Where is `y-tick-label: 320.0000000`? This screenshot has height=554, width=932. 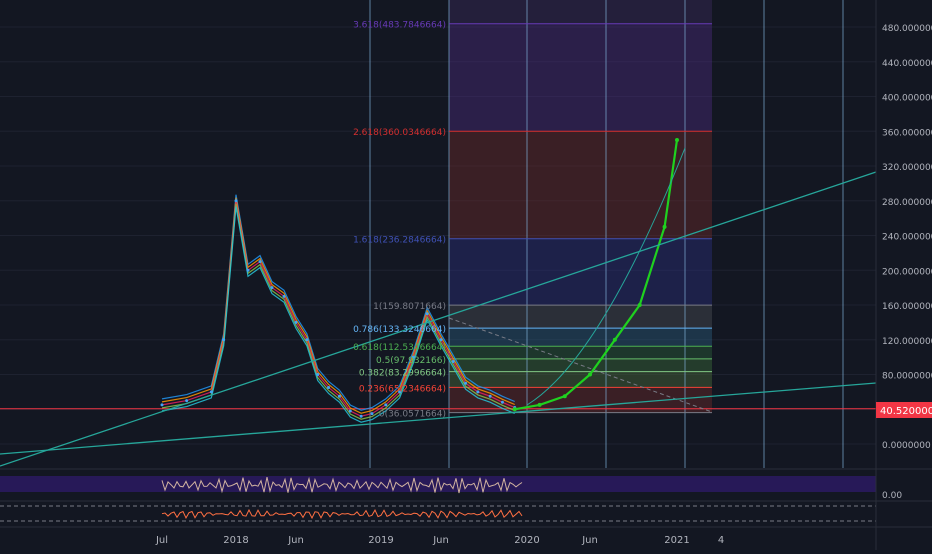 y-tick-label: 320.0000000 is located at coordinates (907, 168).